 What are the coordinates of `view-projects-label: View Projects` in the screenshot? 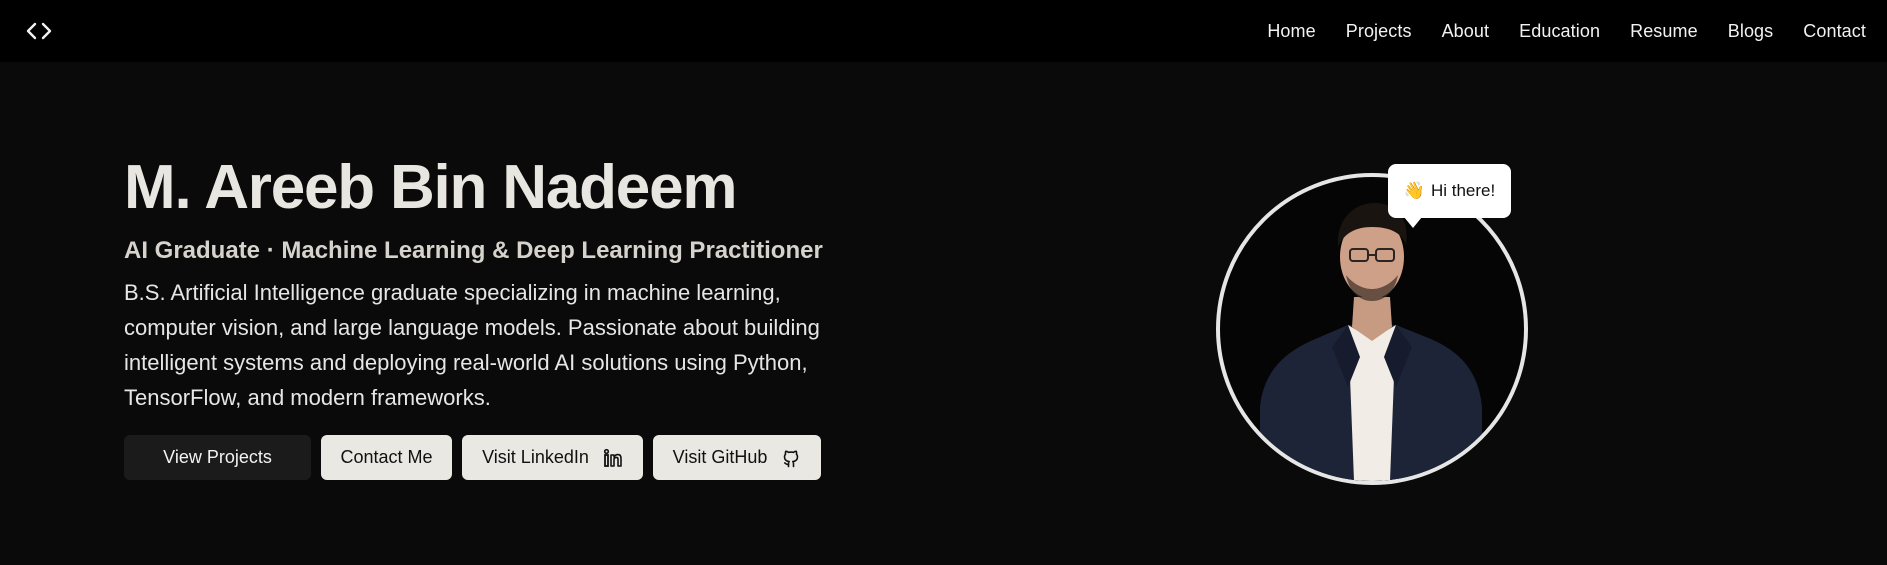 It's located at (217, 457).